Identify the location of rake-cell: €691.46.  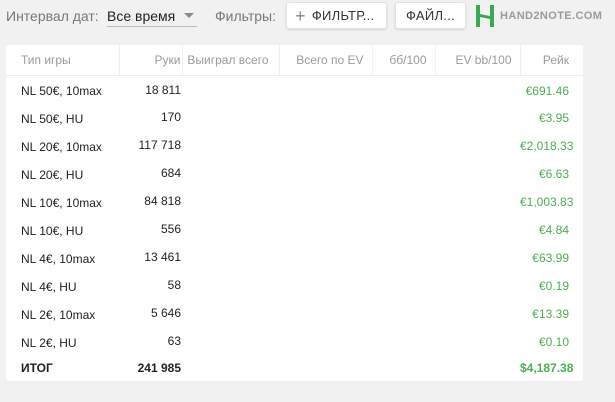
(547, 90).